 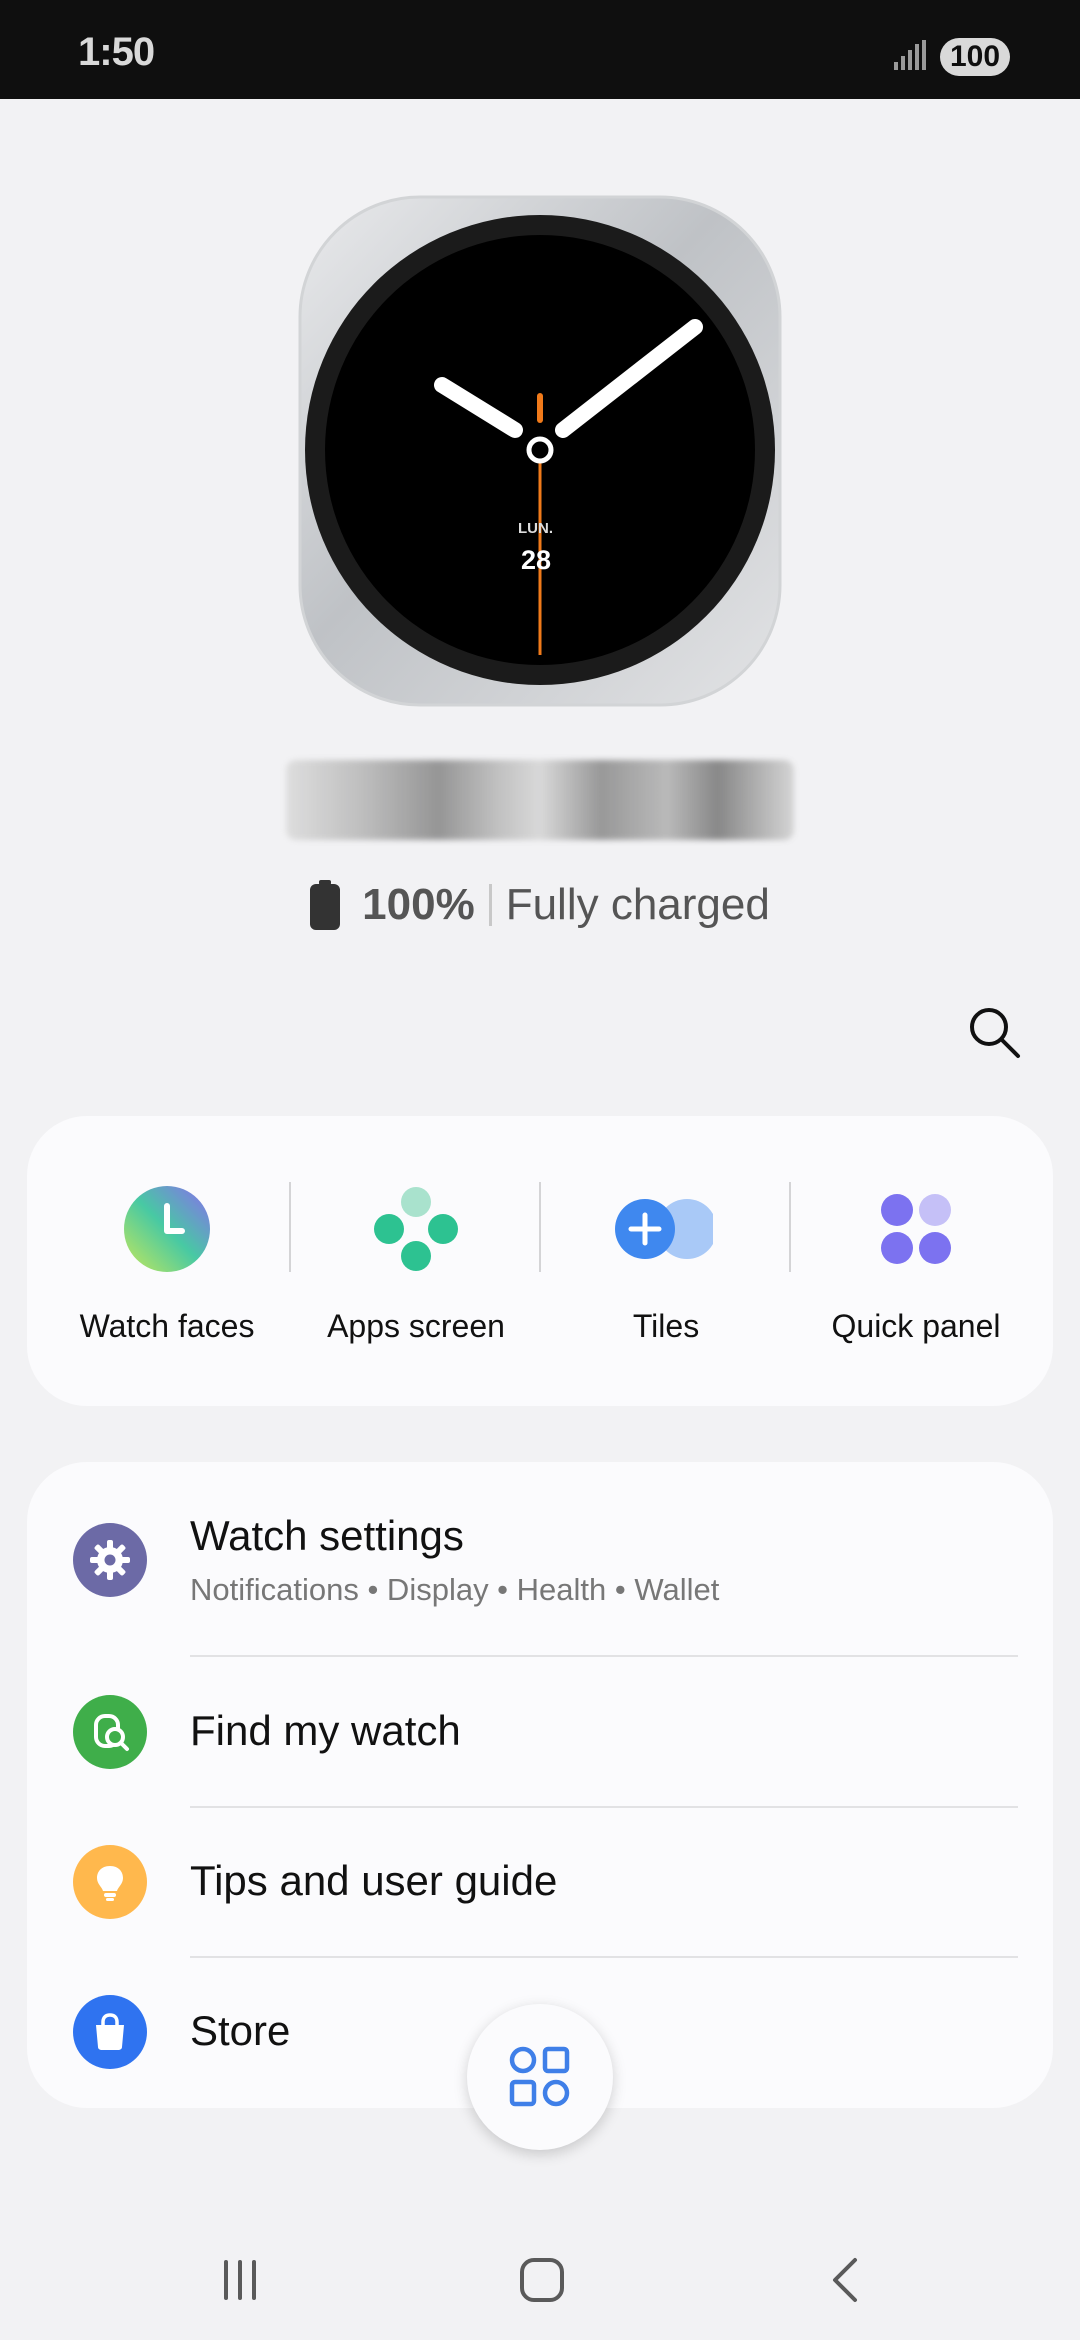 I want to click on find-watch-icon, so click(x=110, y=1732).